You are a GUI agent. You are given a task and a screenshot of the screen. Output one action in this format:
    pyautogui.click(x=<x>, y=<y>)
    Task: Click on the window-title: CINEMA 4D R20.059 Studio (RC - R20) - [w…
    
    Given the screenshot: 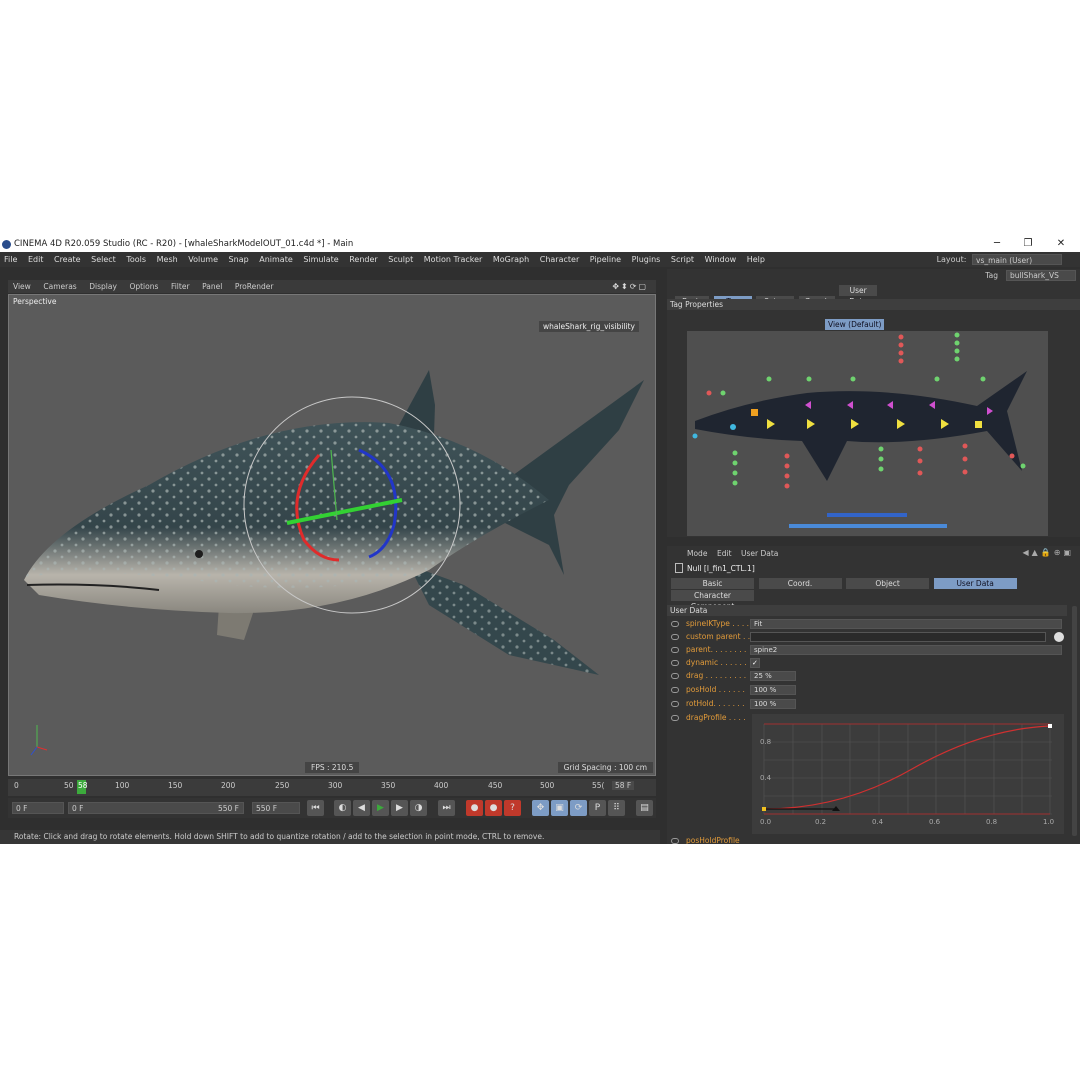 What is the action you would take?
    pyautogui.click(x=184, y=244)
    